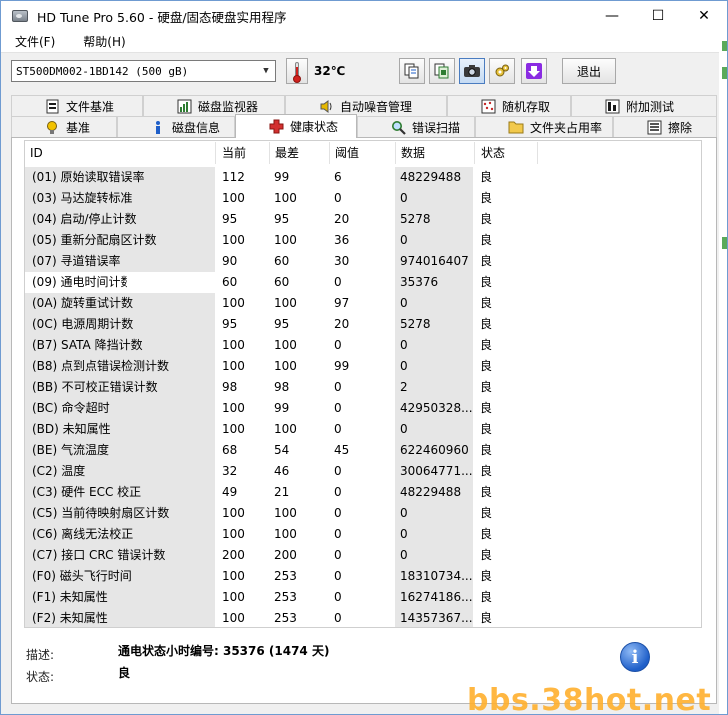 The height and width of the screenshot is (715, 728). What do you see at coordinates (363, 198) in the screenshot?
I see `table-row: (03) 马达旋转标准 100 100 0 0 良` at bounding box center [363, 198].